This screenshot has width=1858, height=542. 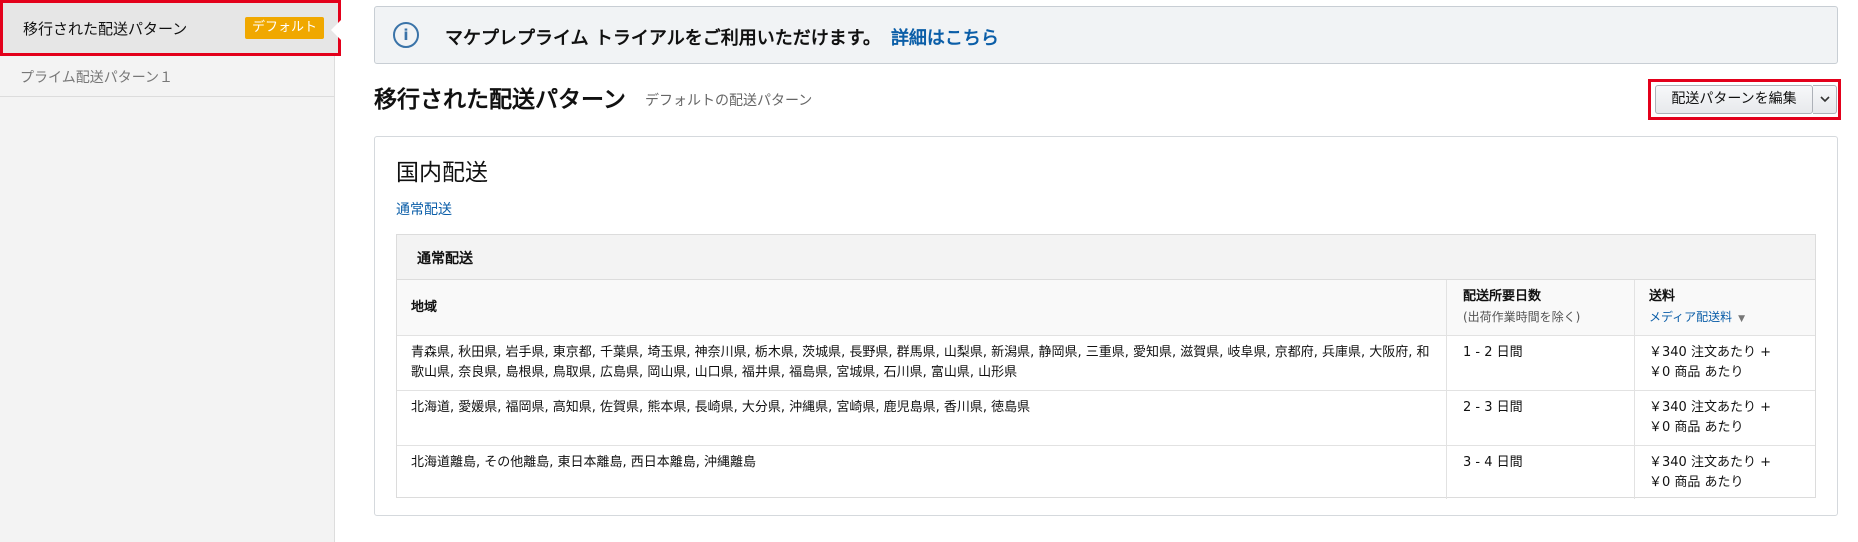 I want to click on info-icon: i, so click(x=406, y=35).